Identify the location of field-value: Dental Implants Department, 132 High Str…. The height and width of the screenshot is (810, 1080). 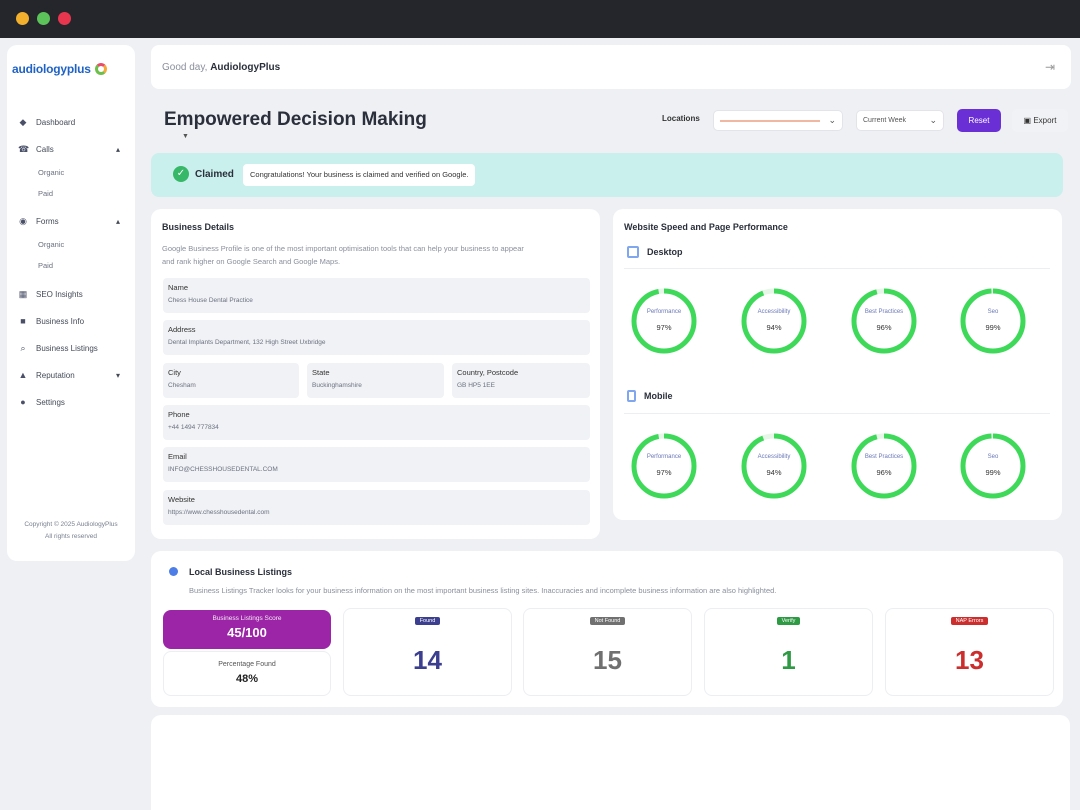
(247, 342).